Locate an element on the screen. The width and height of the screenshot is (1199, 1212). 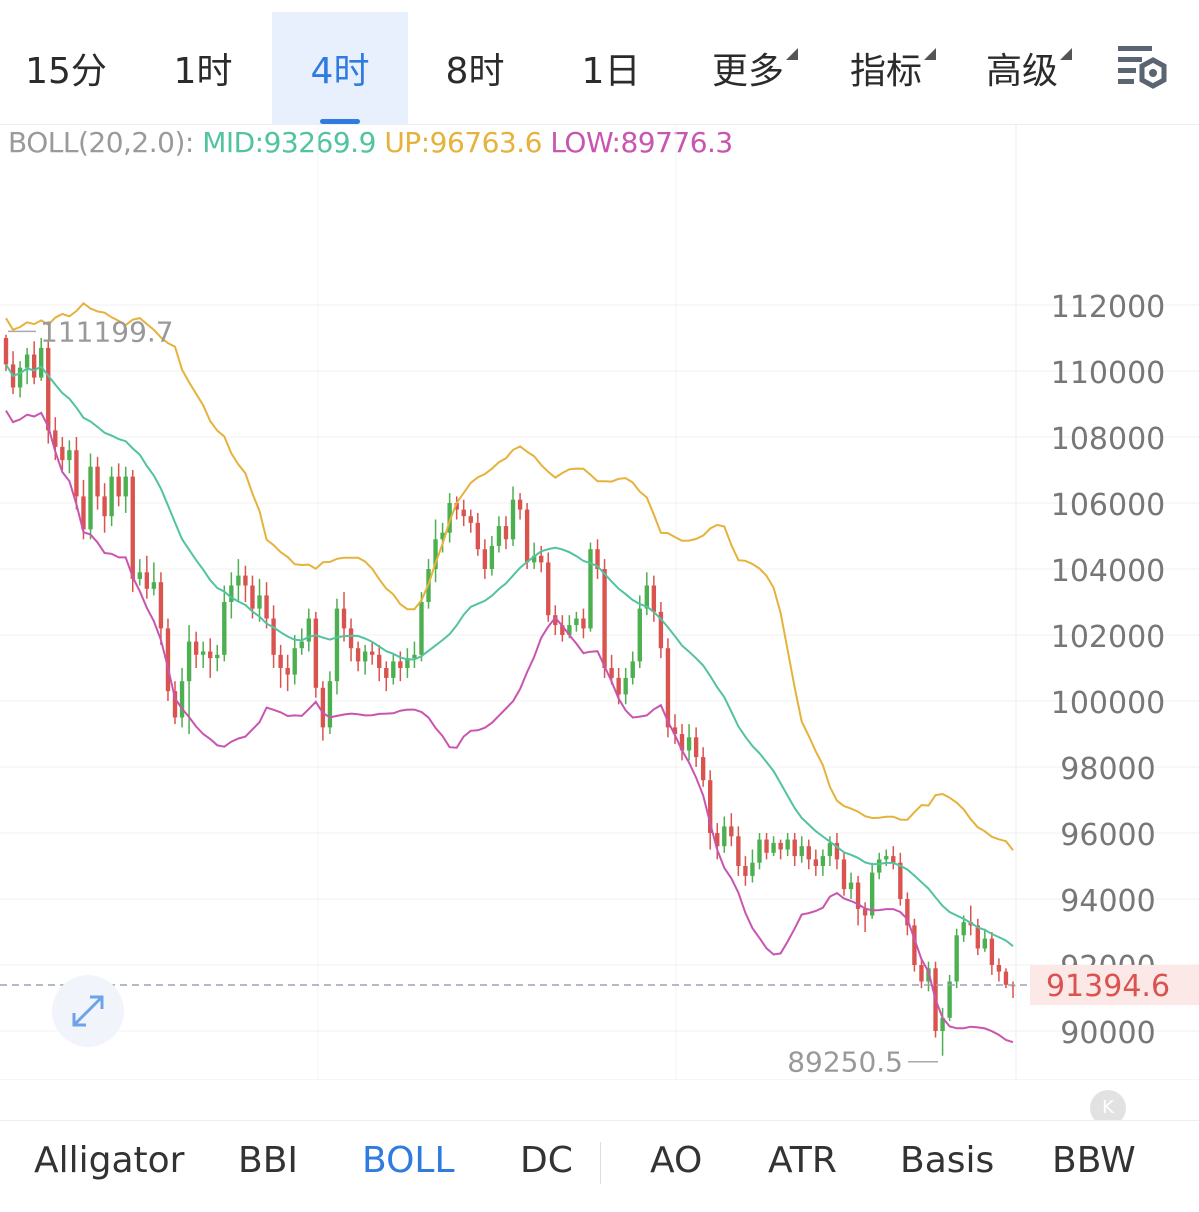
indicator-divider is located at coordinates (600, 1163).